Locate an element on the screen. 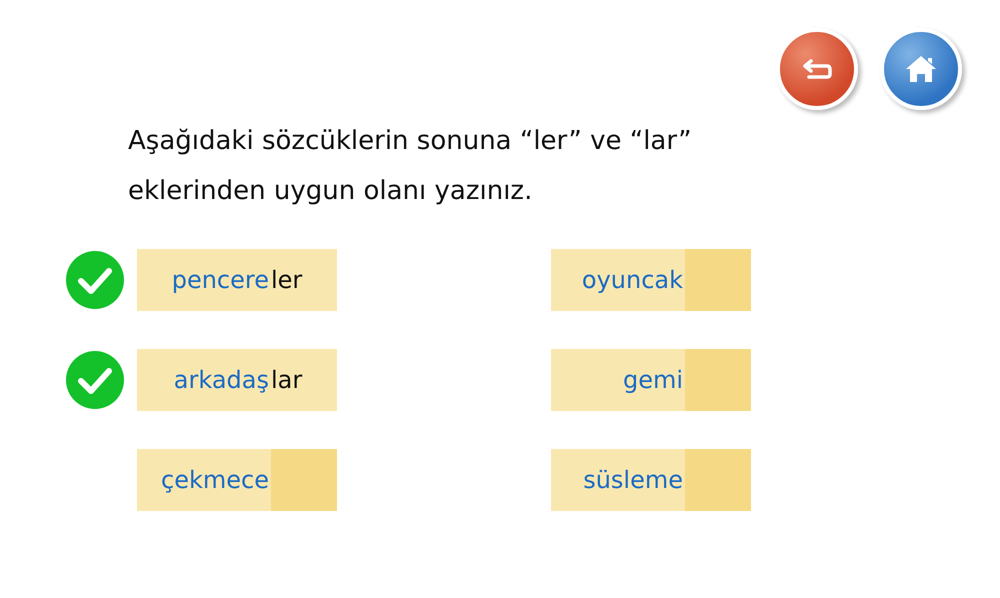 The height and width of the screenshot is (598, 1000). word-stem: oyuncak is located at coordinates (632, 280).